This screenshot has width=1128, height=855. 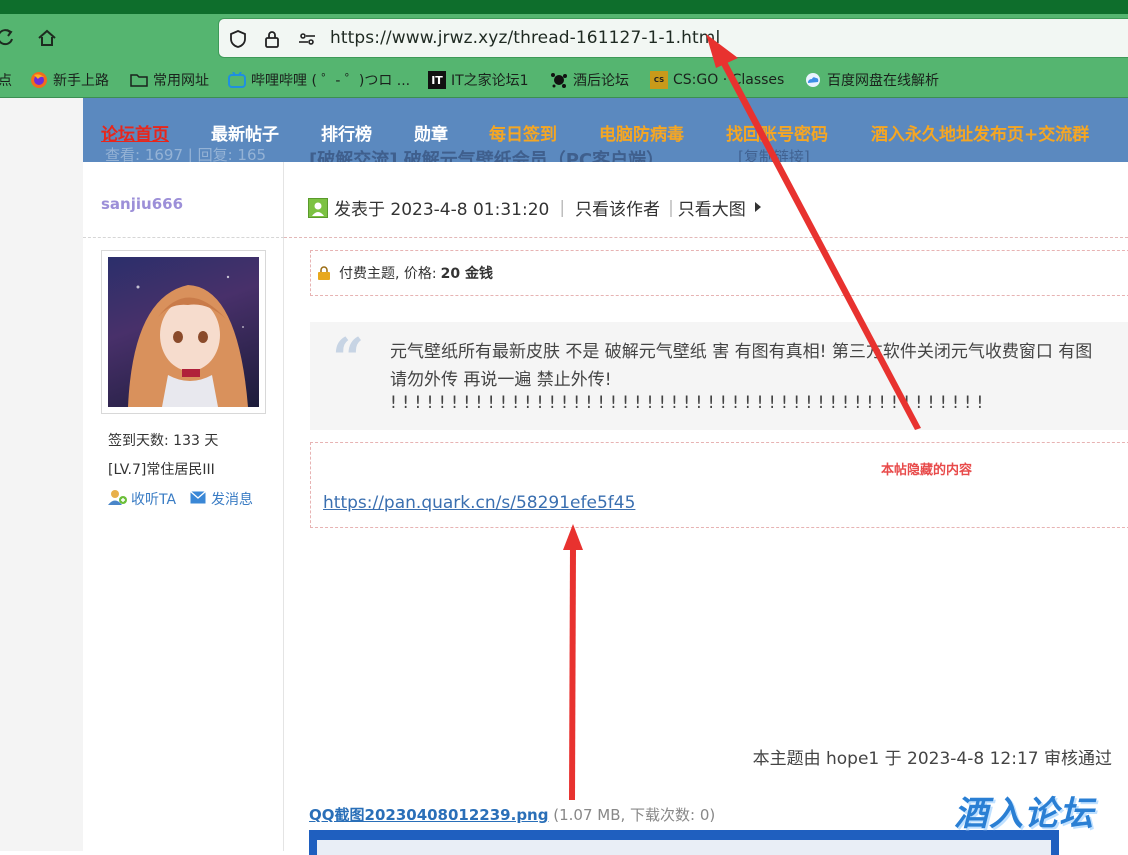 I want to click on csgo-icon: CS, so click(x=659, y=80).